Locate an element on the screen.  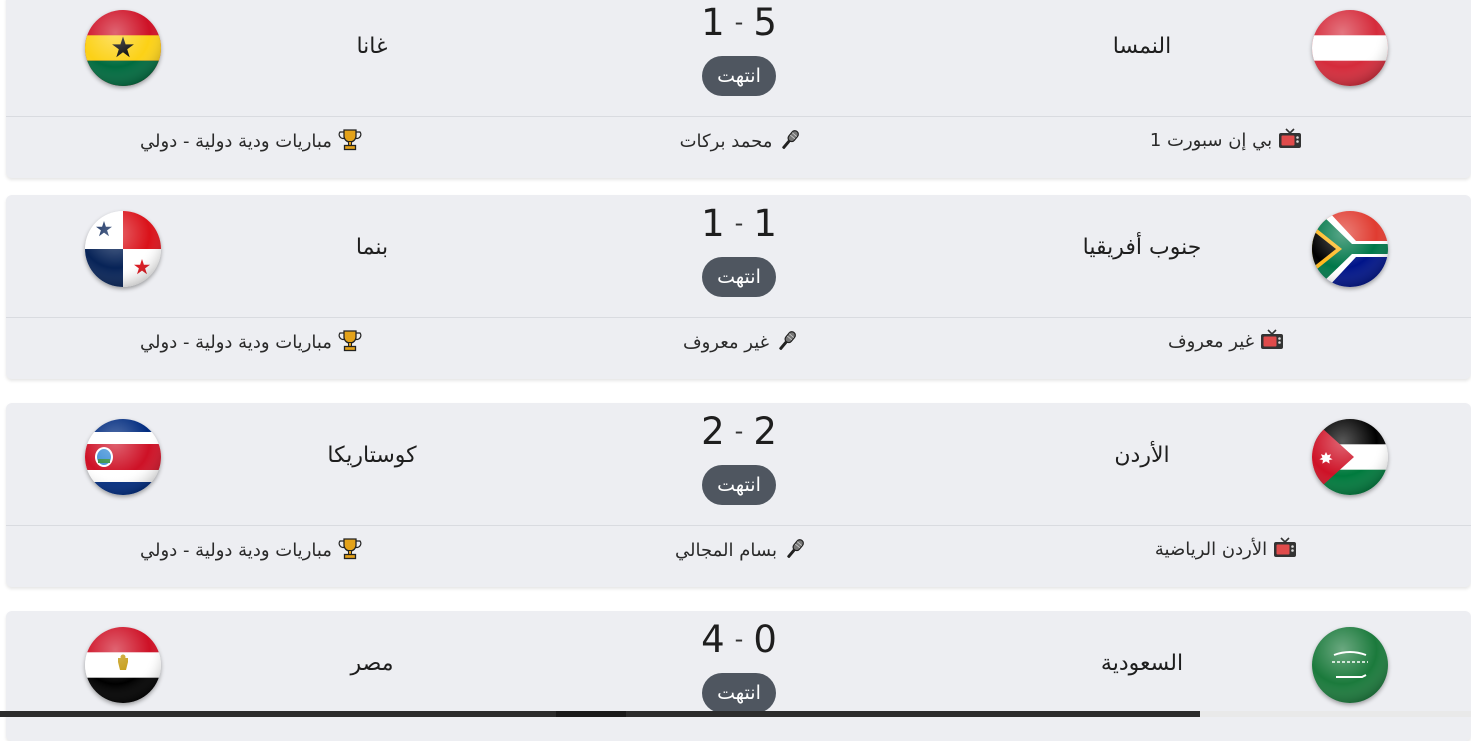
home-team-name: الأردن is located at coordinates (1142, 455).